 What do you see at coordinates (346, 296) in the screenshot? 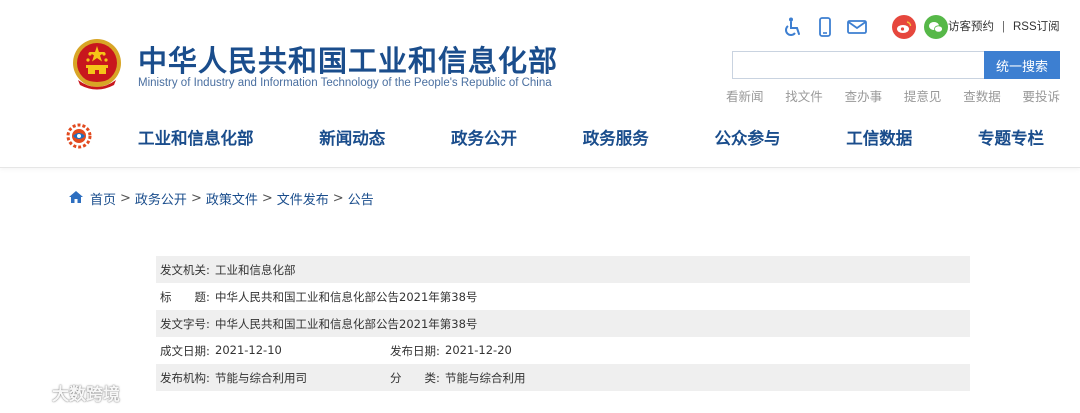
I see `title-value: 中华人民共和国工业和信息化部公告2021年第38号` at bounding box center [346, 296].